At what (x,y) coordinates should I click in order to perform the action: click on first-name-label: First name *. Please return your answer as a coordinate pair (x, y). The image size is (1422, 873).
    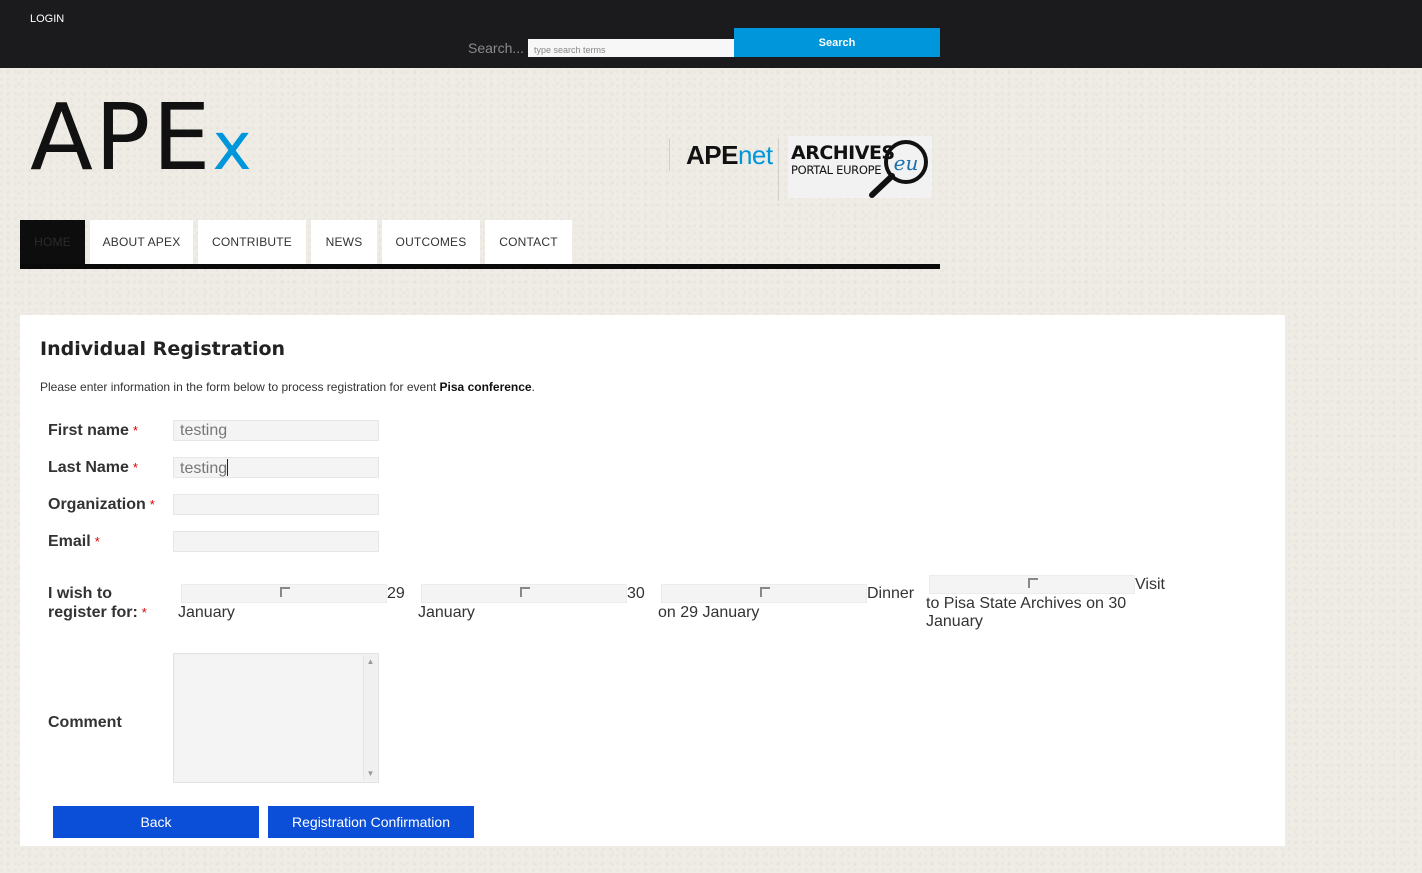
    Looking at the image, I should click on (93, 430).